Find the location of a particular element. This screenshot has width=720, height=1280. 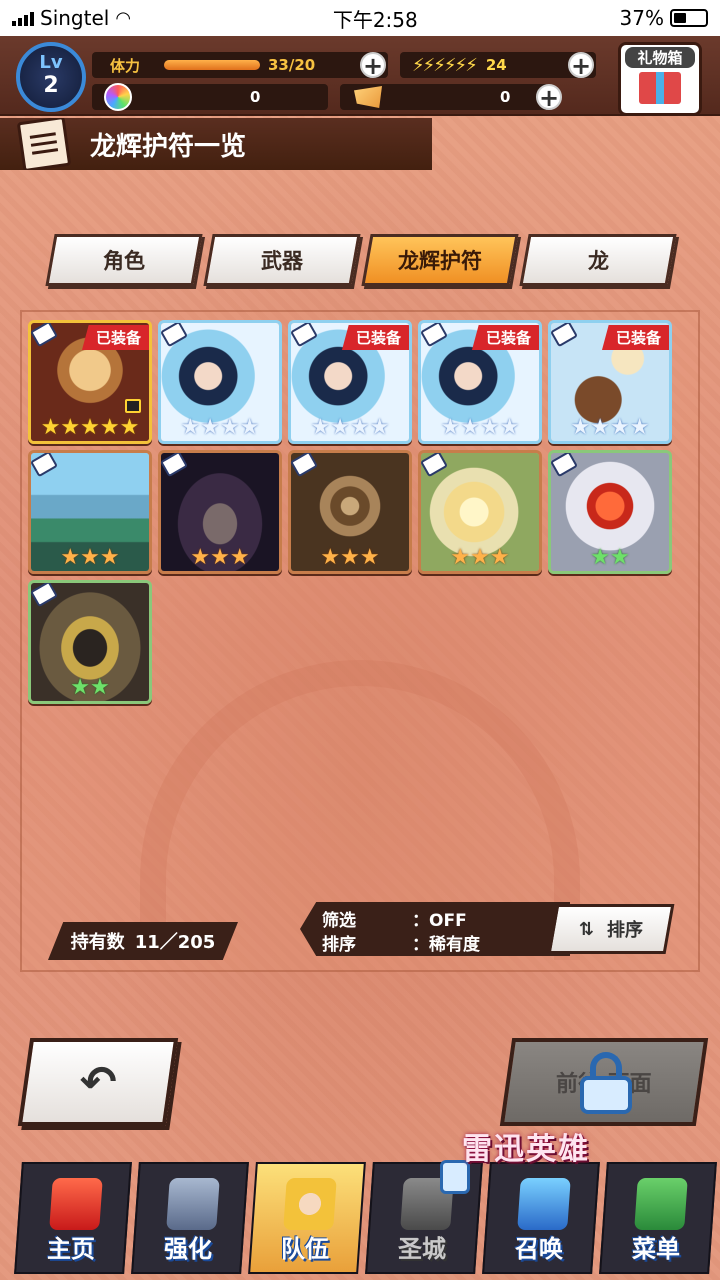

tab-dragons: 龙 is located at coordinates (598, 260).